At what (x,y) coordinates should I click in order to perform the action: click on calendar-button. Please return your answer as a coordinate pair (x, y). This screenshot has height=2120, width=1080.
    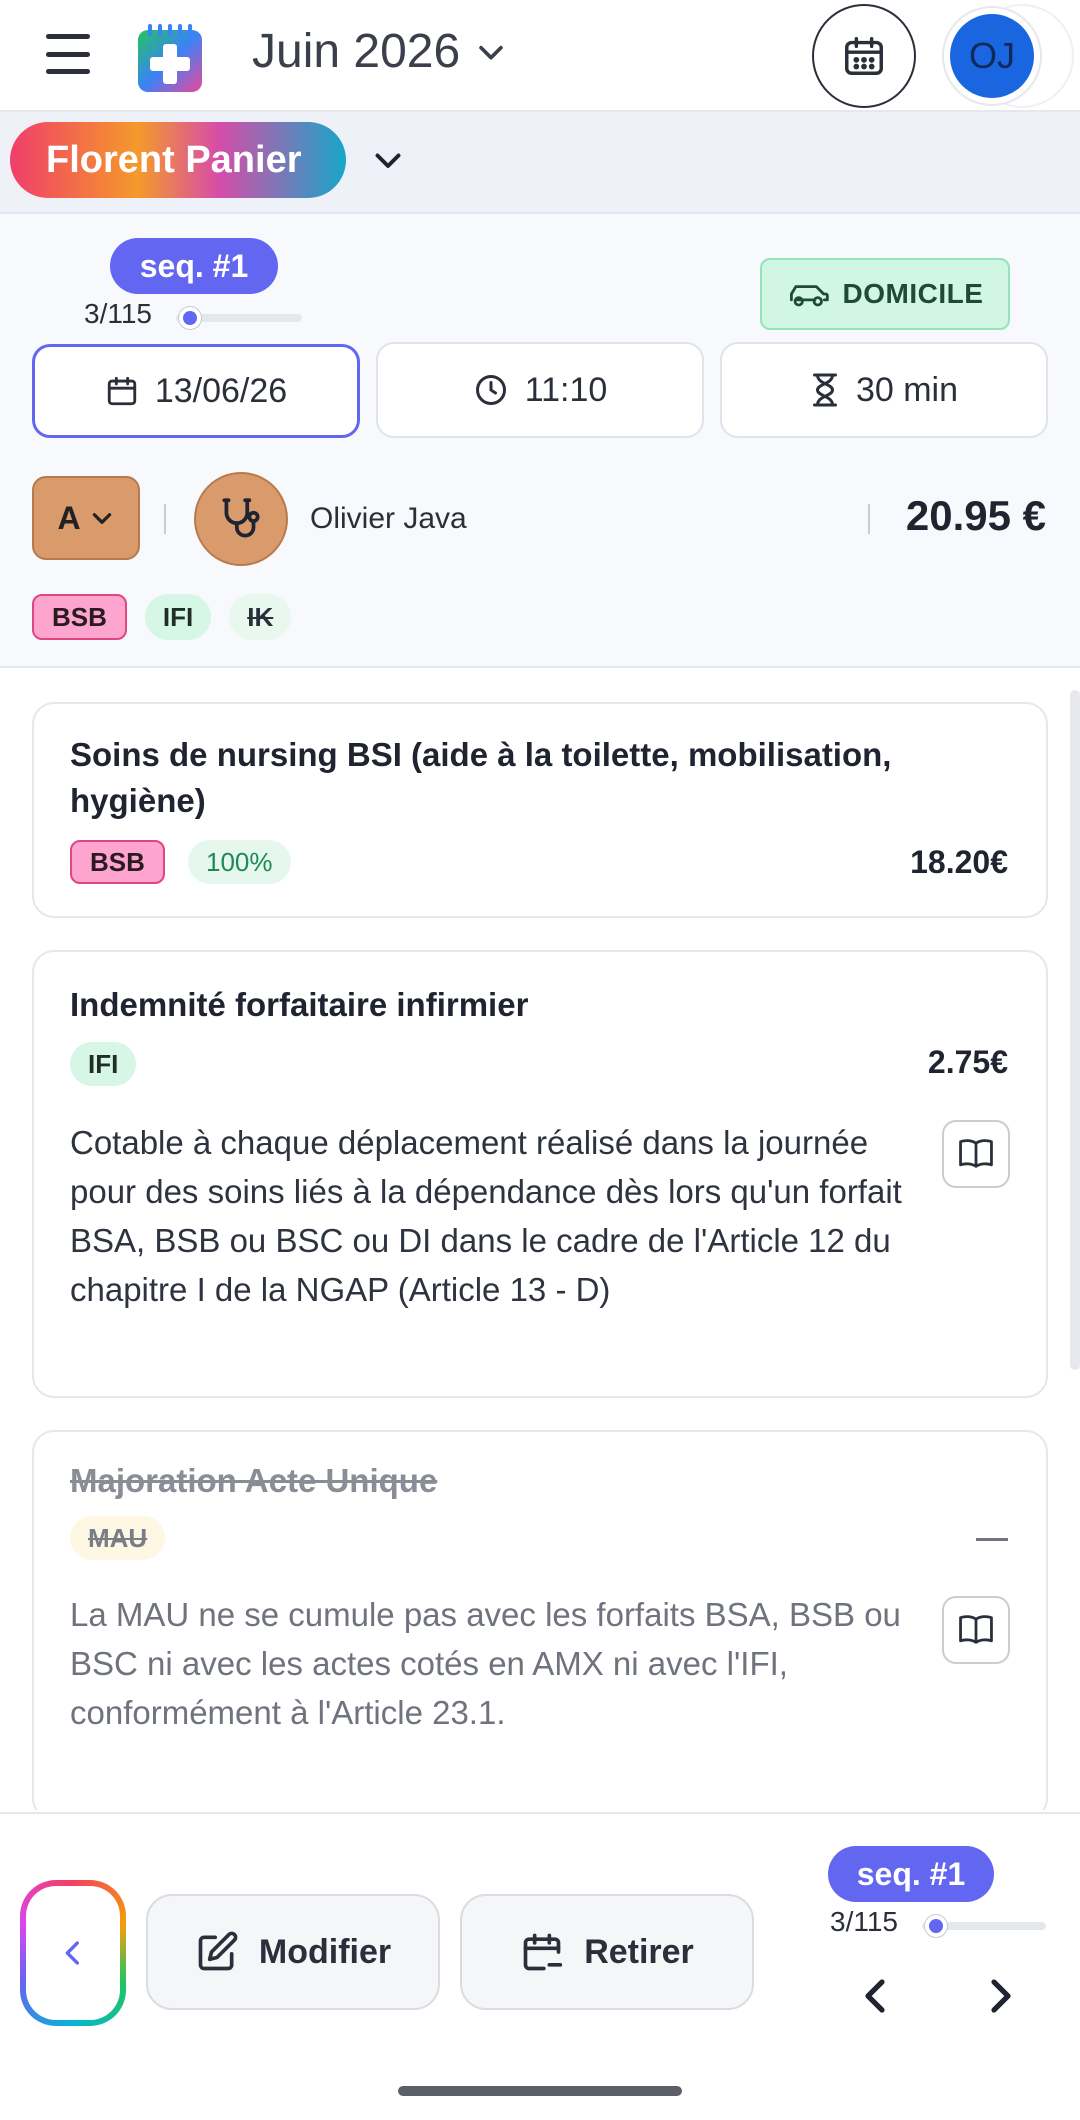
    Looking at the image, I should click on (864, 56).